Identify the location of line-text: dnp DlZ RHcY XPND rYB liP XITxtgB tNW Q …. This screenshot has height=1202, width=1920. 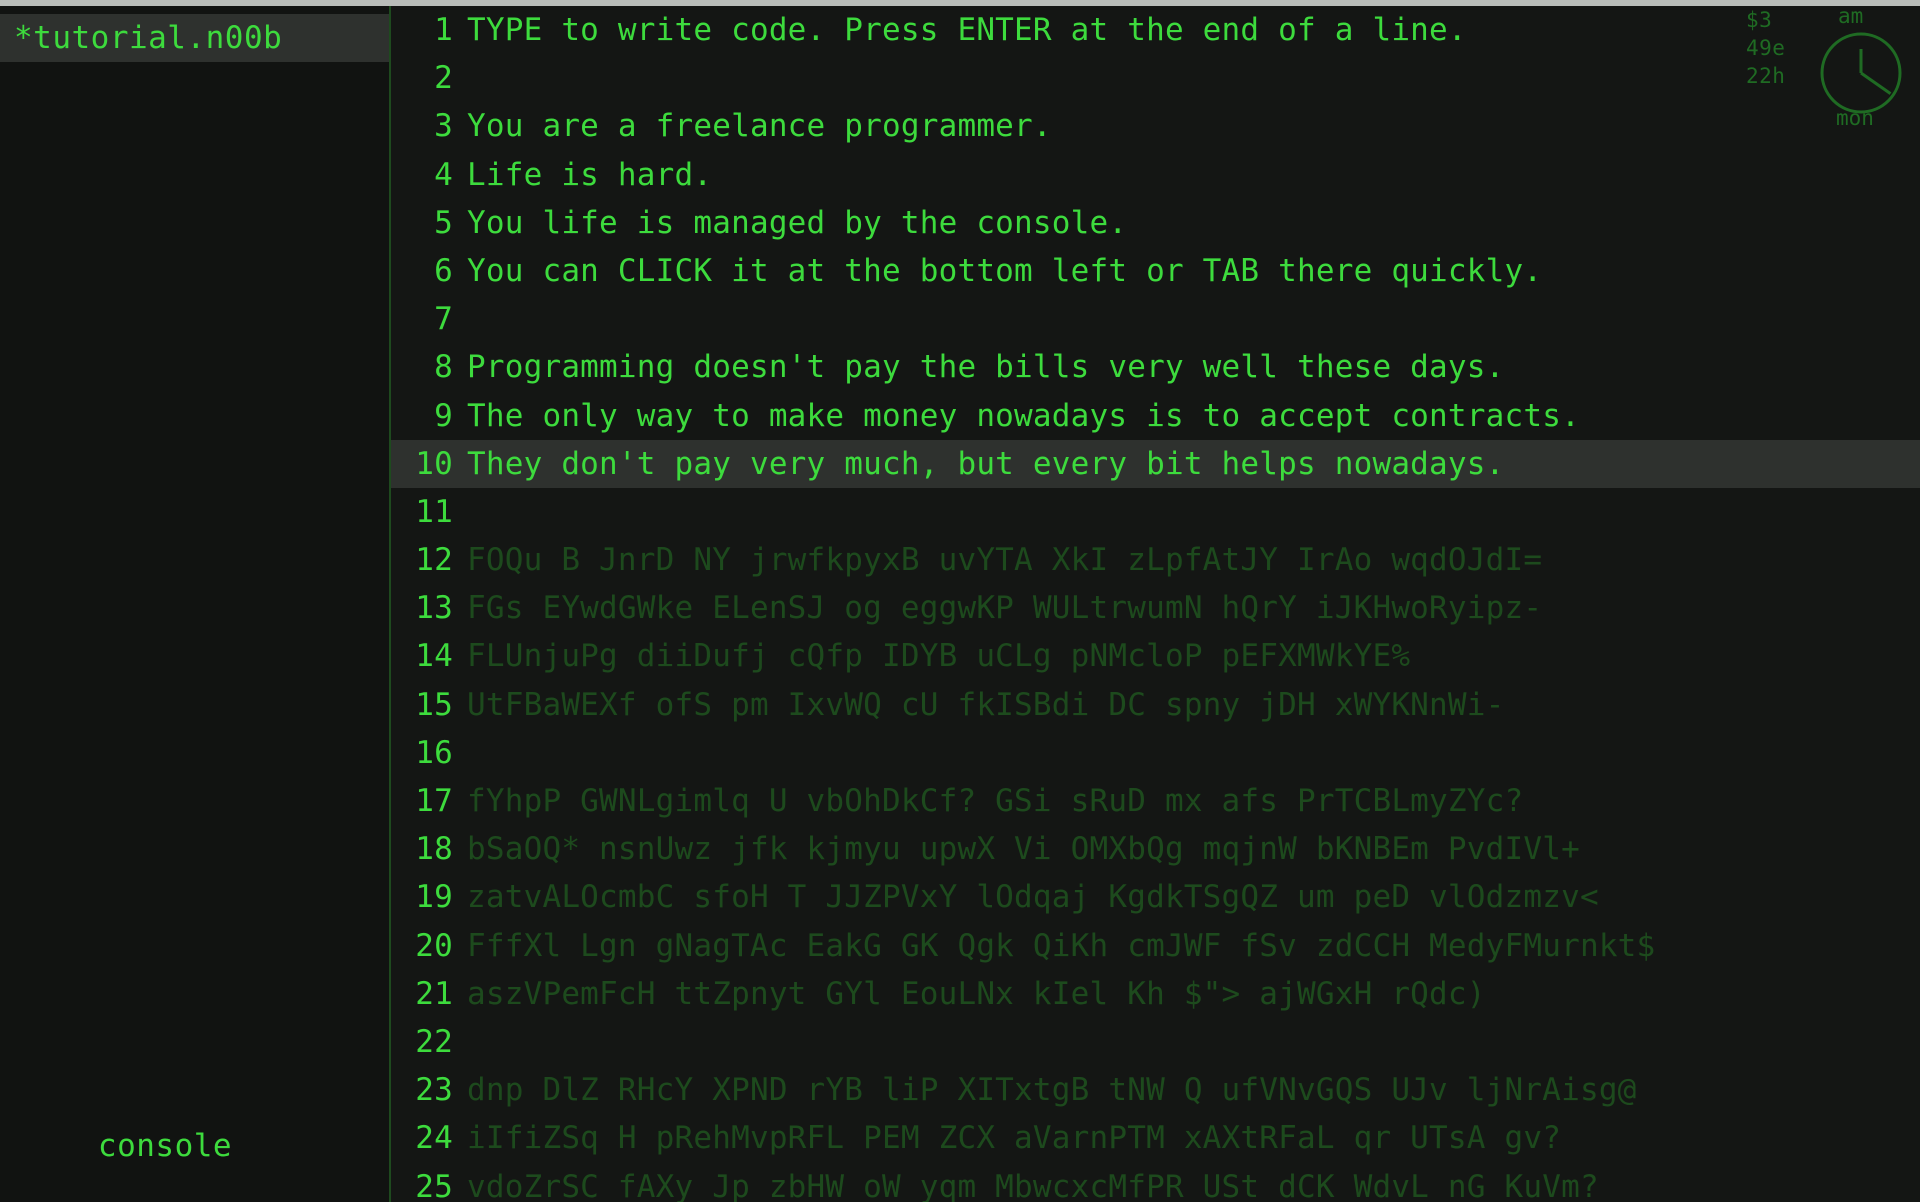
(1052, 1090).